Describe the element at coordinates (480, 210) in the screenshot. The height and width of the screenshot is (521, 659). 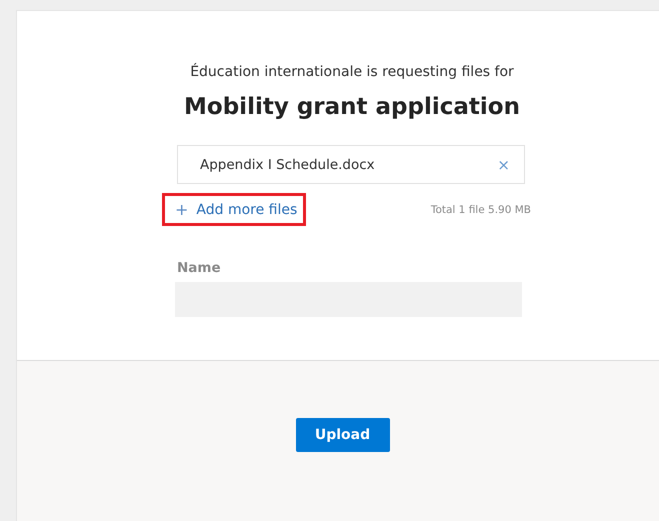
I see `total-size-text: Total 1 file 5.90 MB` at that location.